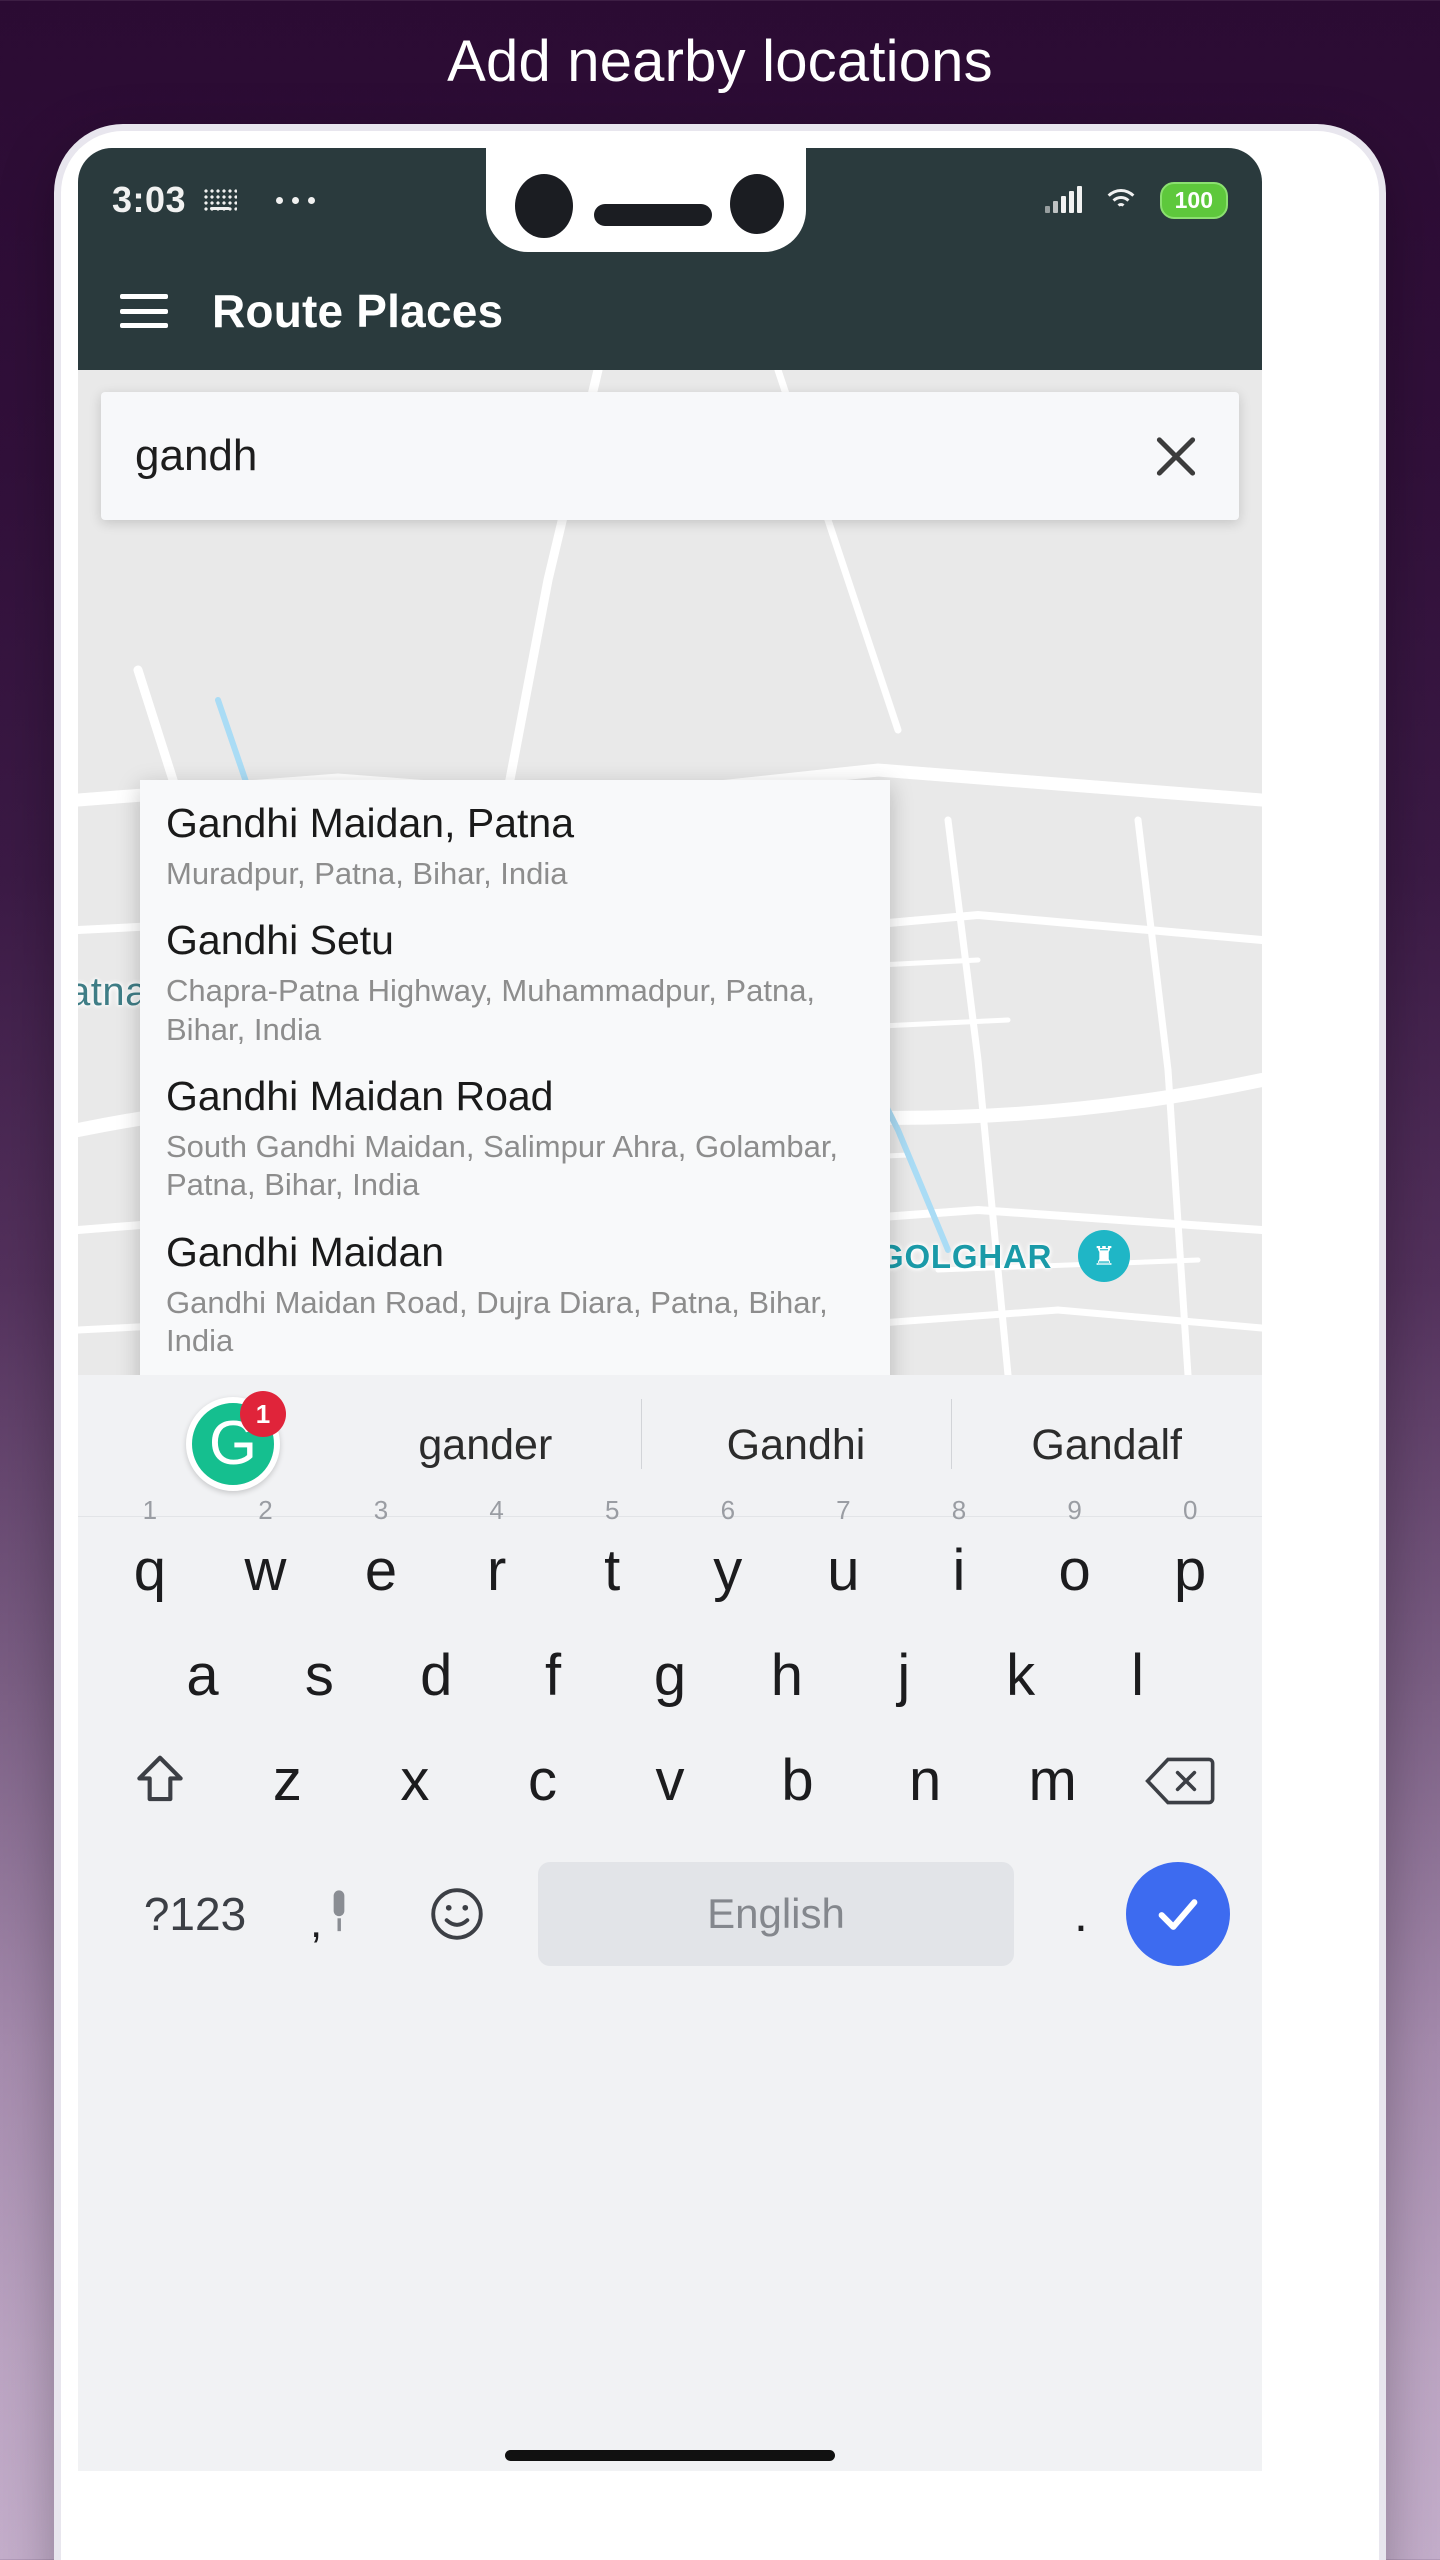  Describe the element at coordinates (670, 311) in the screenshot. I see `app-bar: Route Places` at that location.